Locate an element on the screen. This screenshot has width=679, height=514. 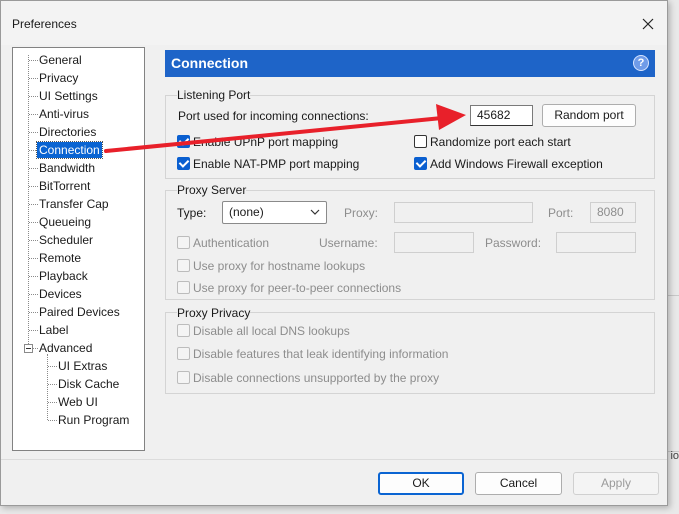
proxy-privacy-group-label: Proxy Privacy is located at coordinates (214, 313).